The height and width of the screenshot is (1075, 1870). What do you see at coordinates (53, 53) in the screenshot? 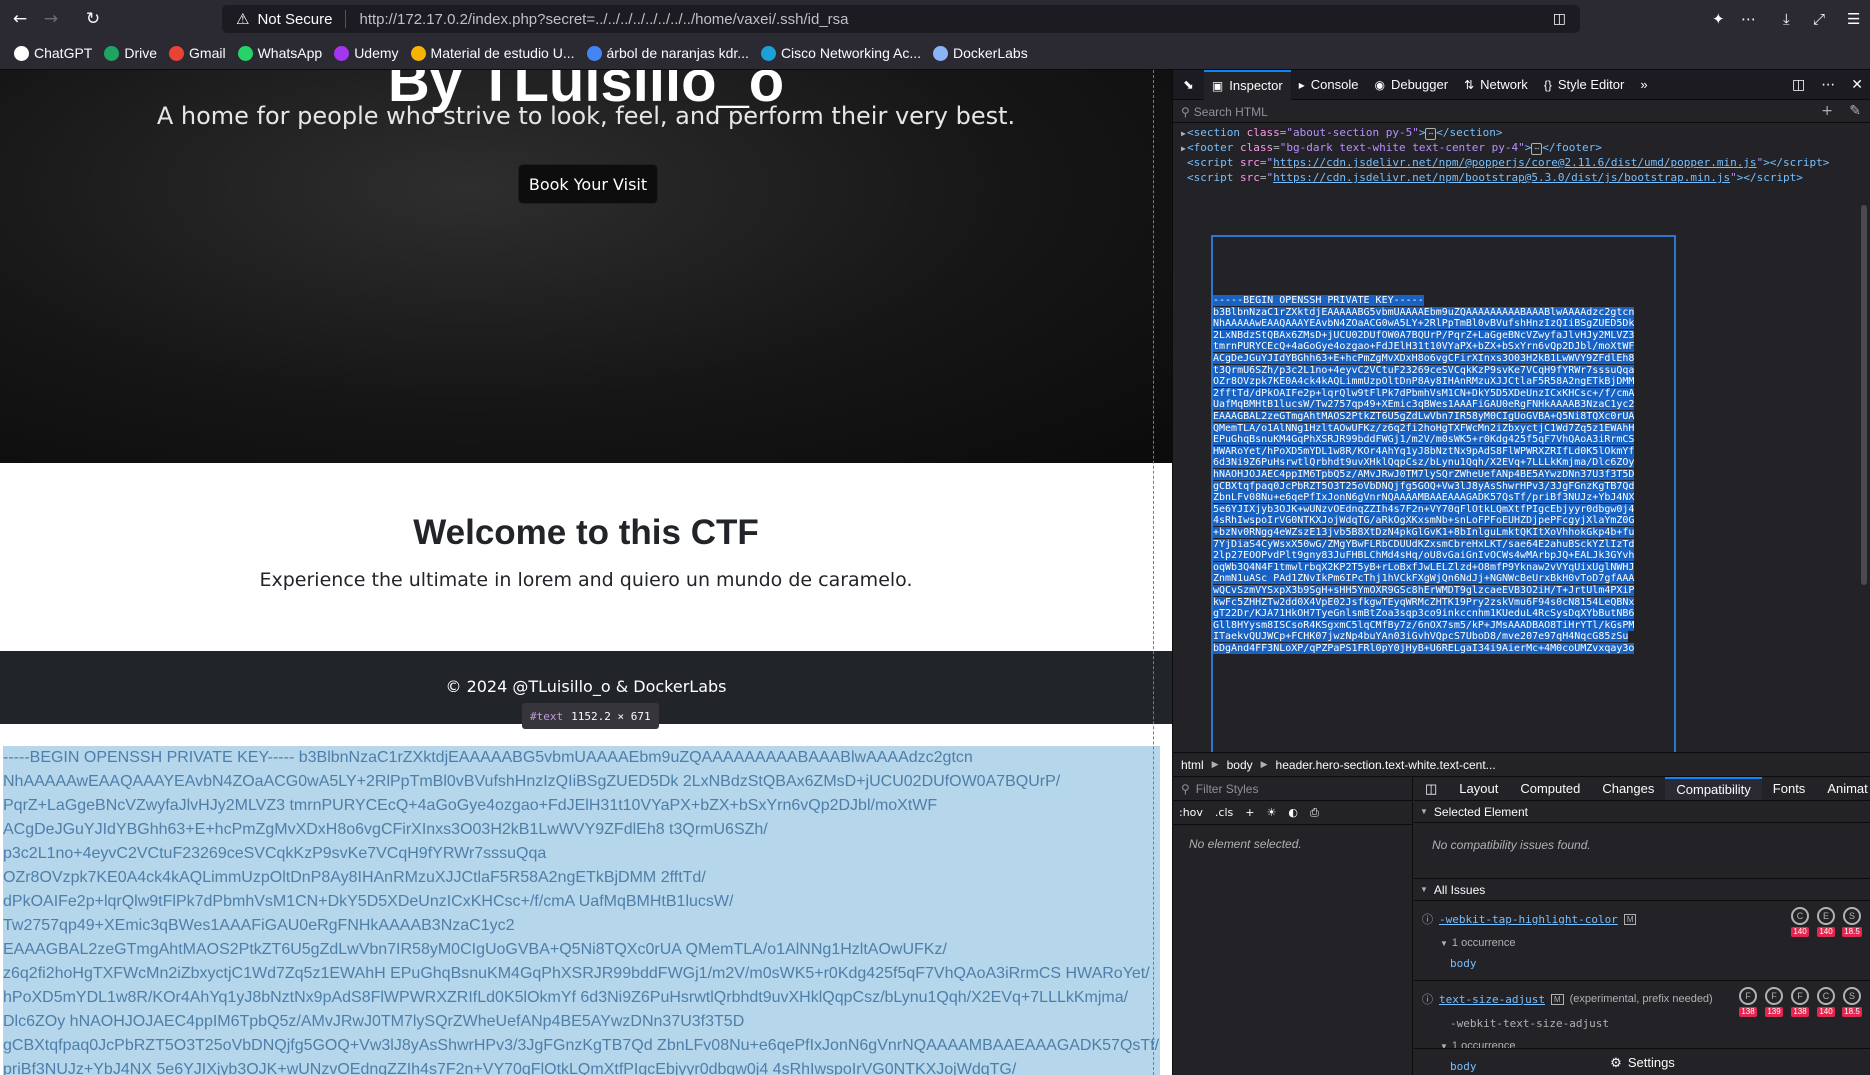
I see `bookmark-item: ChatGPT` at bounding box center [53, 53].